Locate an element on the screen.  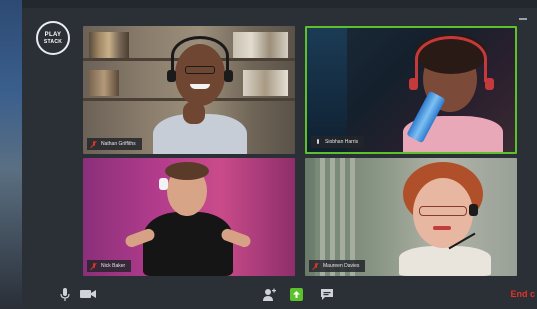
name-tag: Nick Baker is located at coordinates (109, 266).